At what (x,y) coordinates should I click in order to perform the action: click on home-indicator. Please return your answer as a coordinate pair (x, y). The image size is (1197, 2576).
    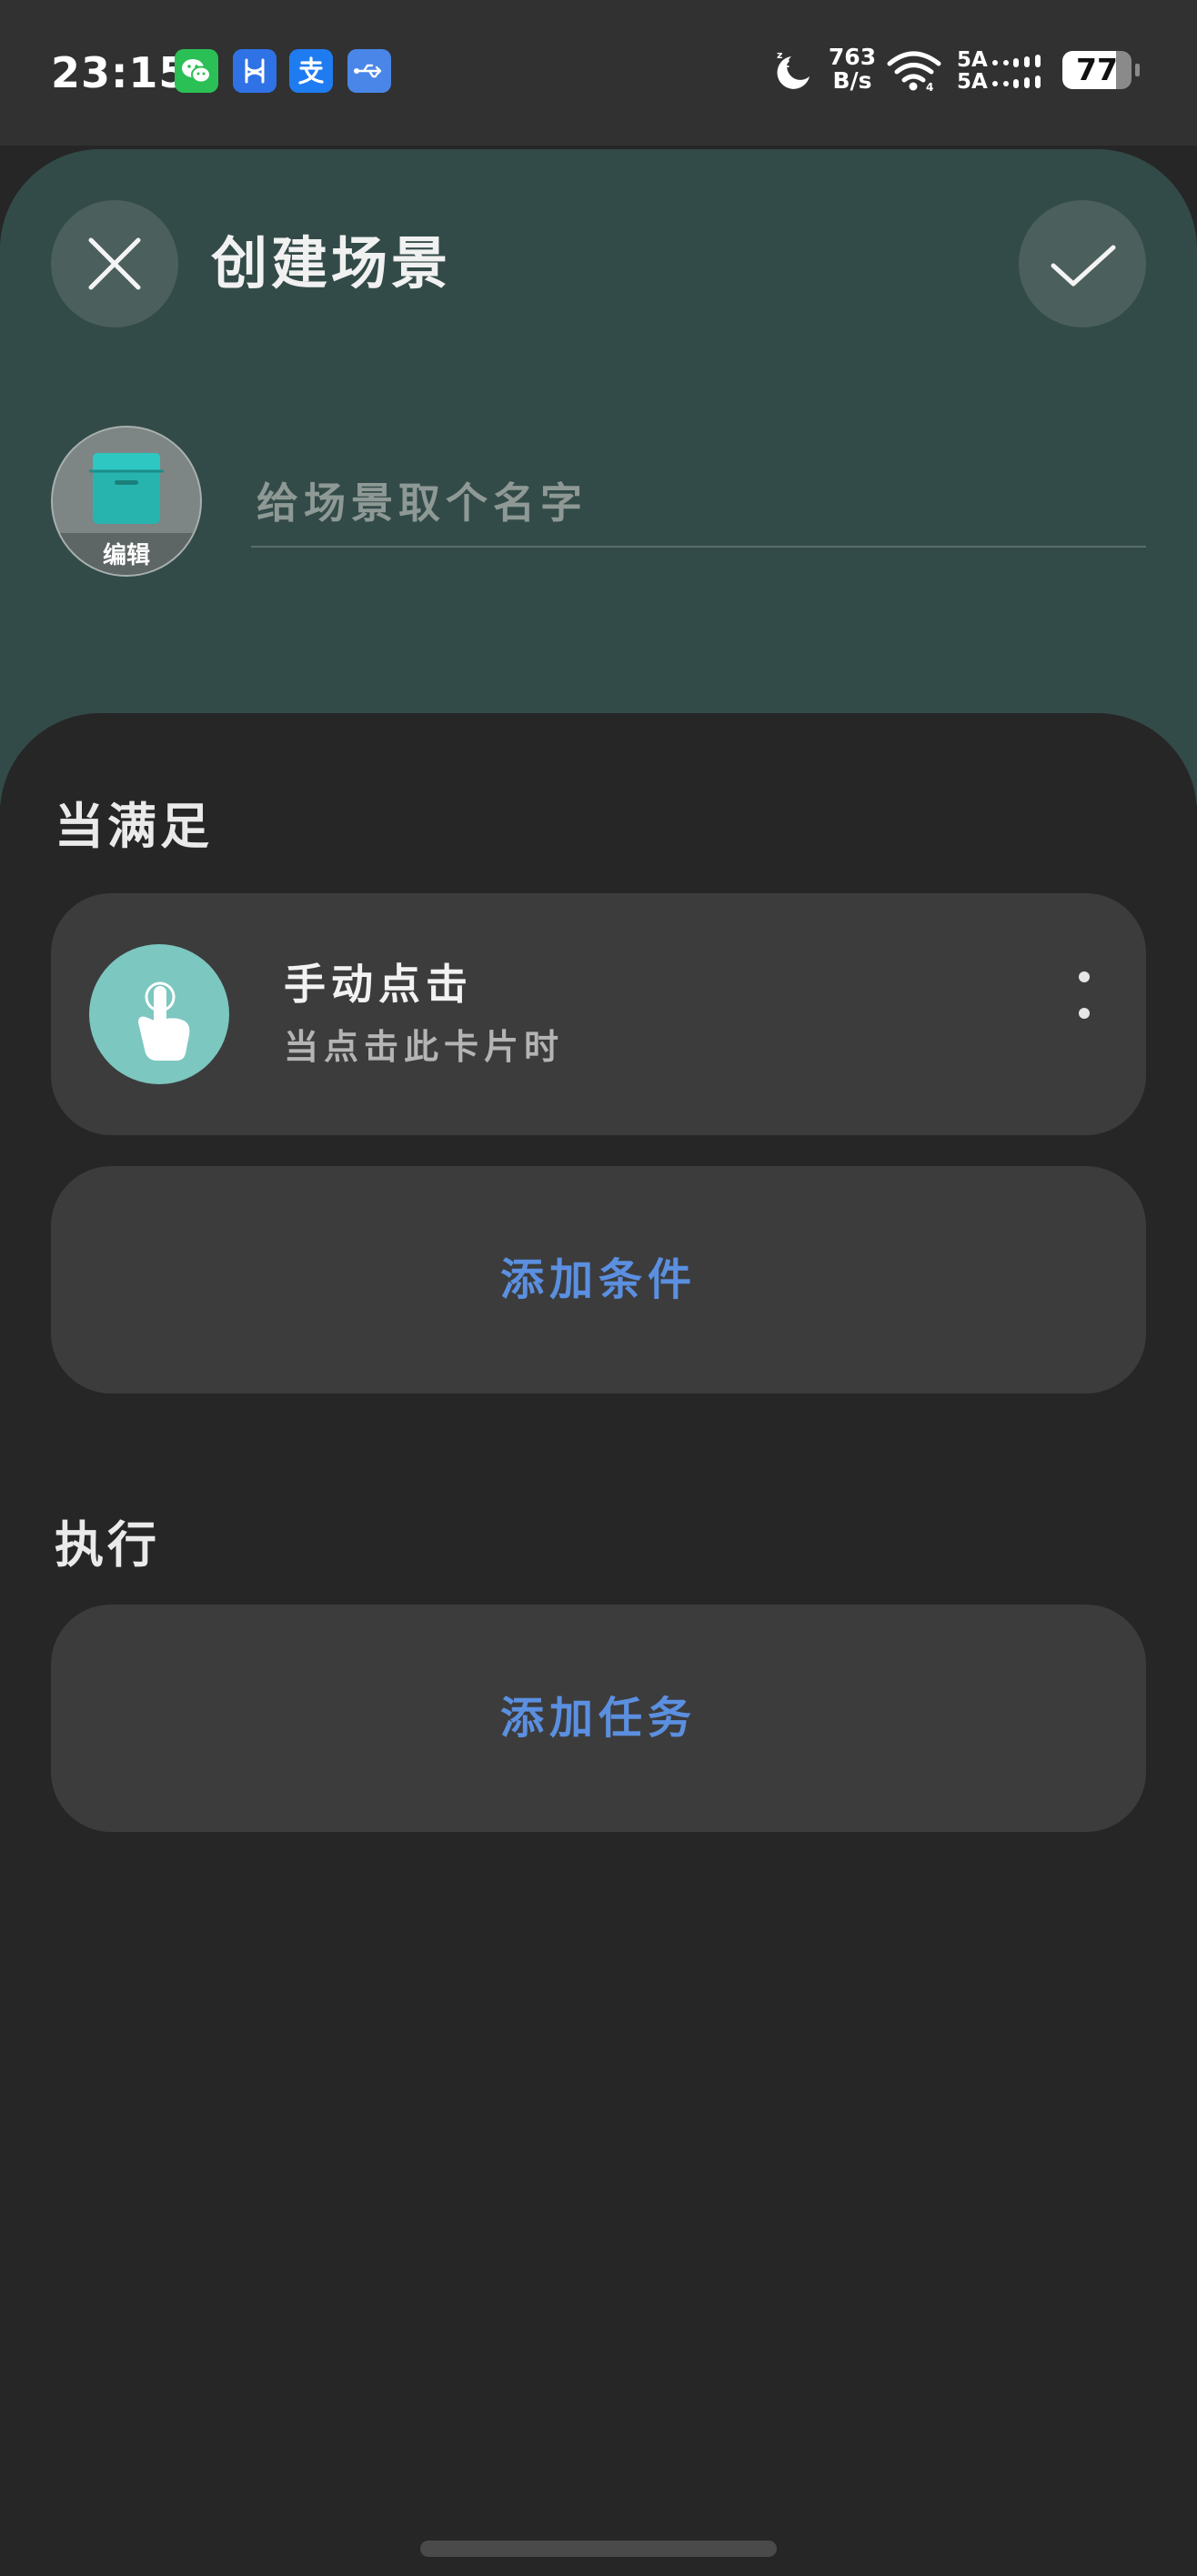
    Looking at the image, I should click on (598, 2549).